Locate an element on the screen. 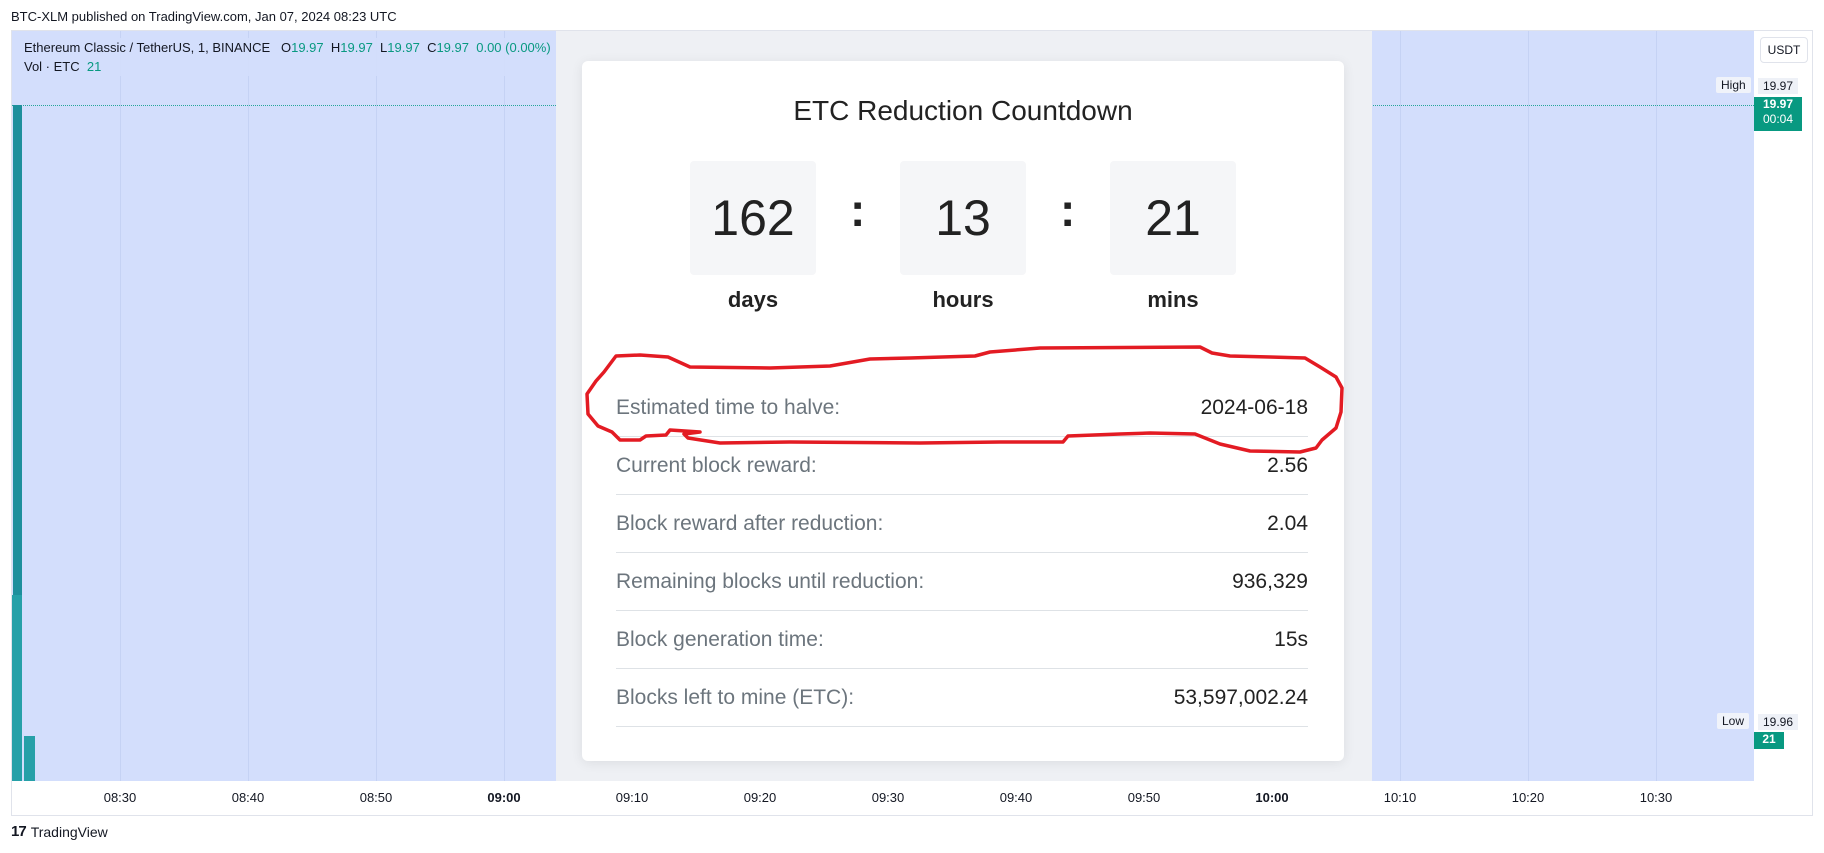 Image resolution: width=1824 pixels, height=853 pixels. mins-box: 21 is located at coordinates (1173, 218).